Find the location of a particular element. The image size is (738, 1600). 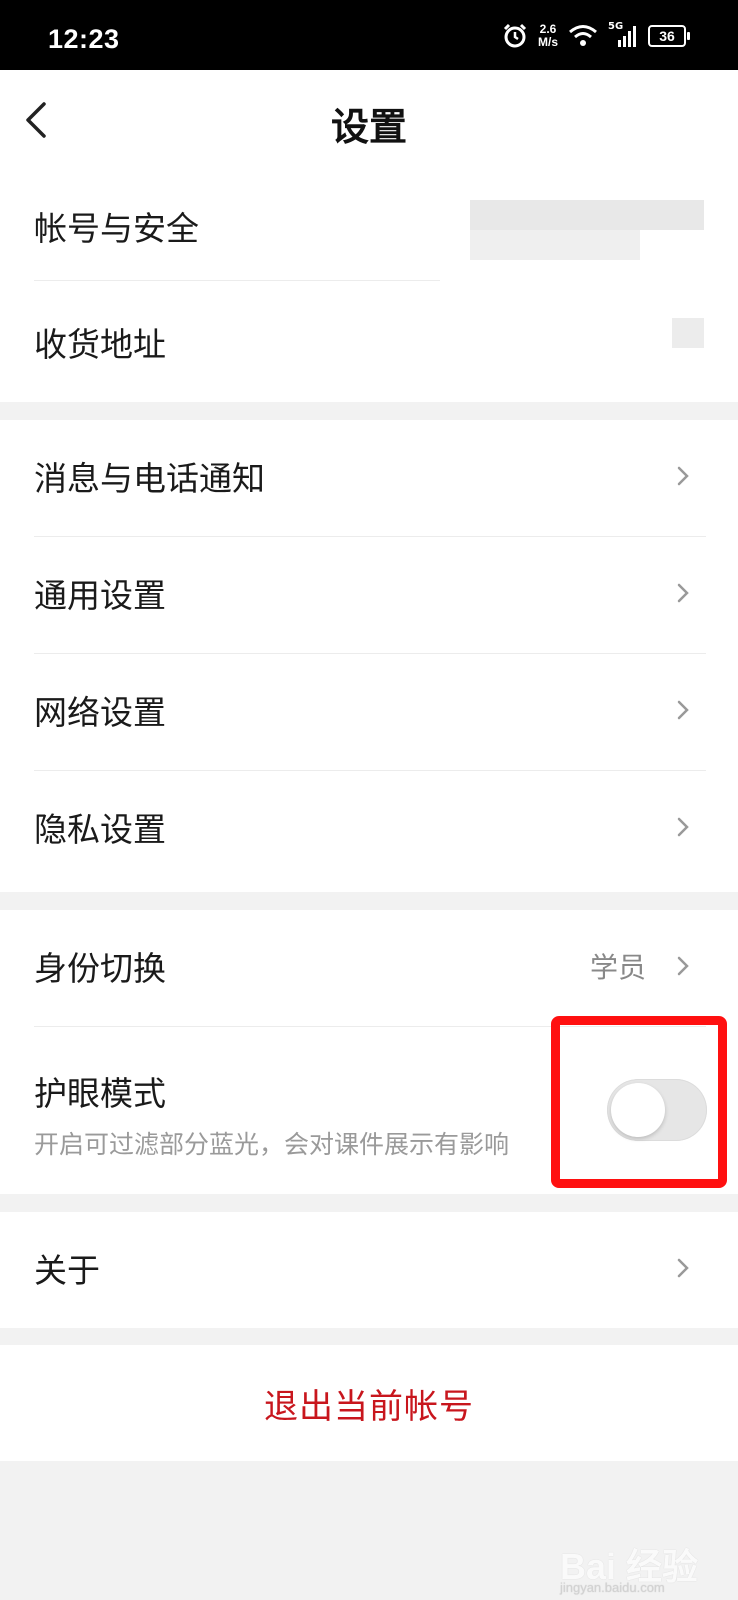

settings-item-label: 收货地址 is located at coordinates (100, 344).